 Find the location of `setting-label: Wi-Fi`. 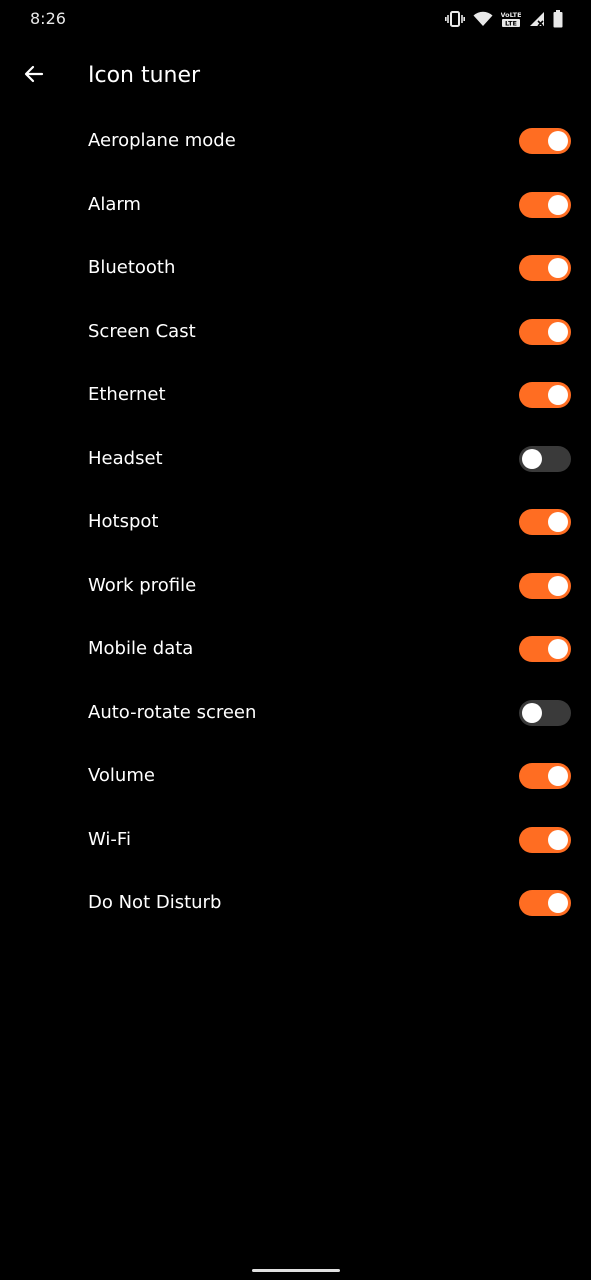

setting-label: Wi-Fi is located at coordinates (109, 839).